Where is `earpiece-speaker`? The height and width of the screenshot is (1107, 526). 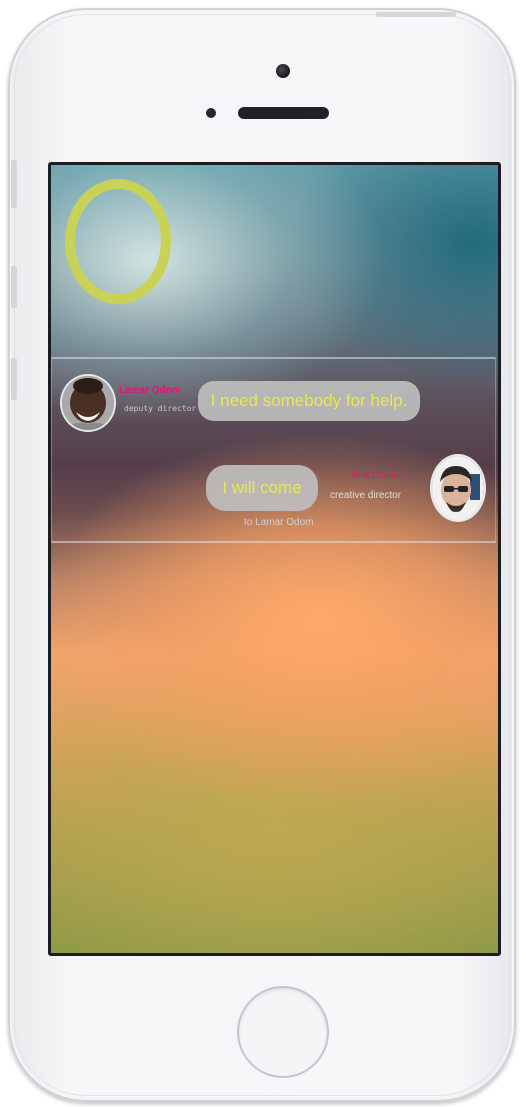
earpiece-speaker is located at coordinates (283, 113).